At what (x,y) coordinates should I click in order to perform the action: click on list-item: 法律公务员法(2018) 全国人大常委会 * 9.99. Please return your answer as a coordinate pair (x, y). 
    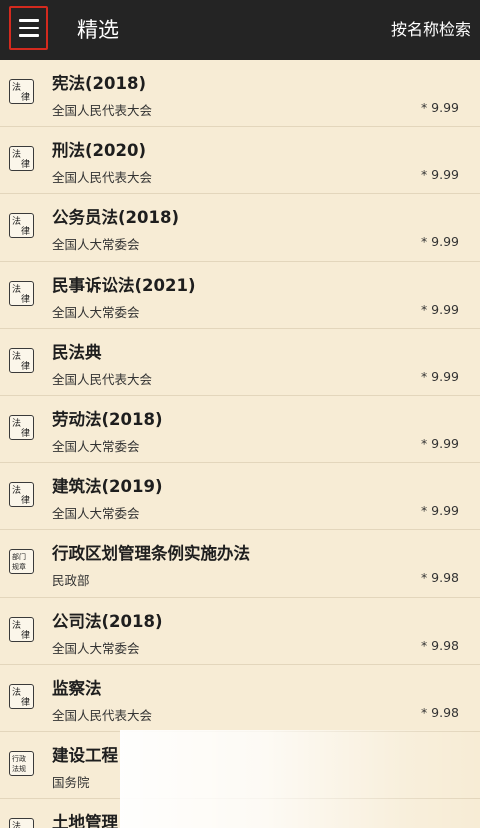
    Looking at the image, I should click on (240, 228).